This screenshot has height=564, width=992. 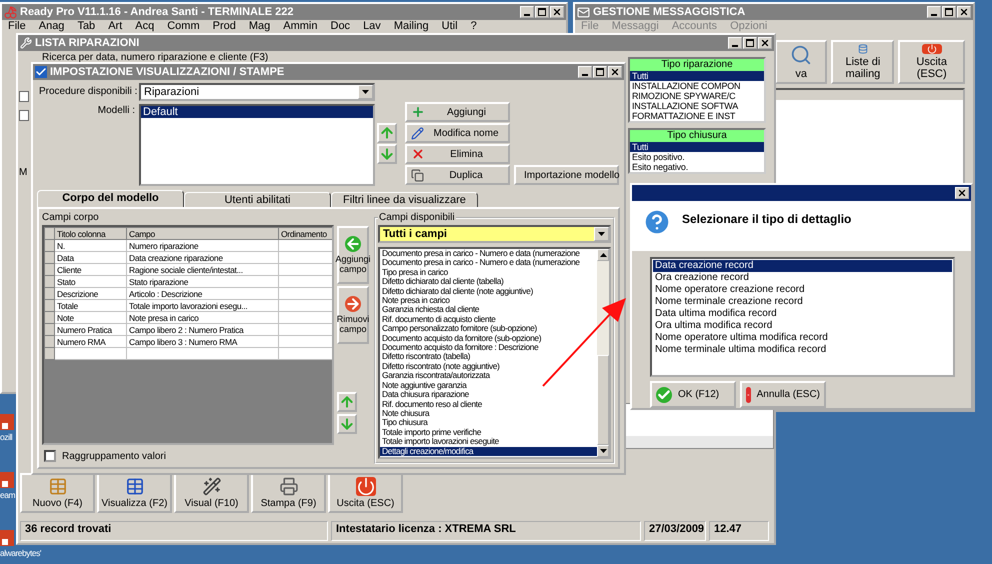 I want to click on model-list: Default, so click(x=257, y=145).